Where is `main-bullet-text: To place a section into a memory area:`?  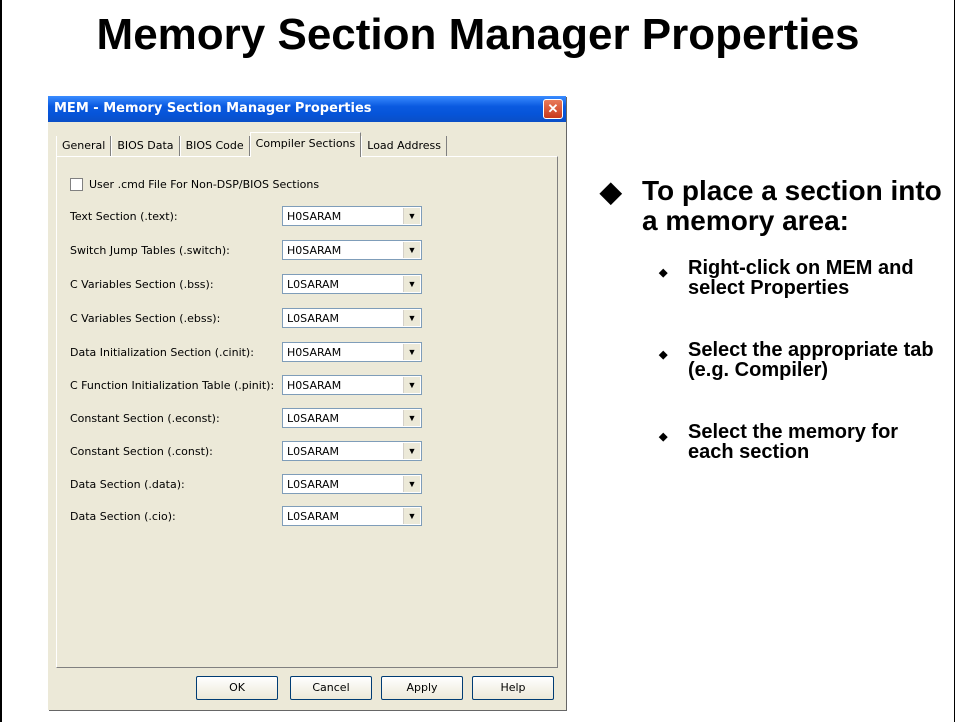
main-bullet-text: To place a section into a memory area: is located at coordinates (792, 205).